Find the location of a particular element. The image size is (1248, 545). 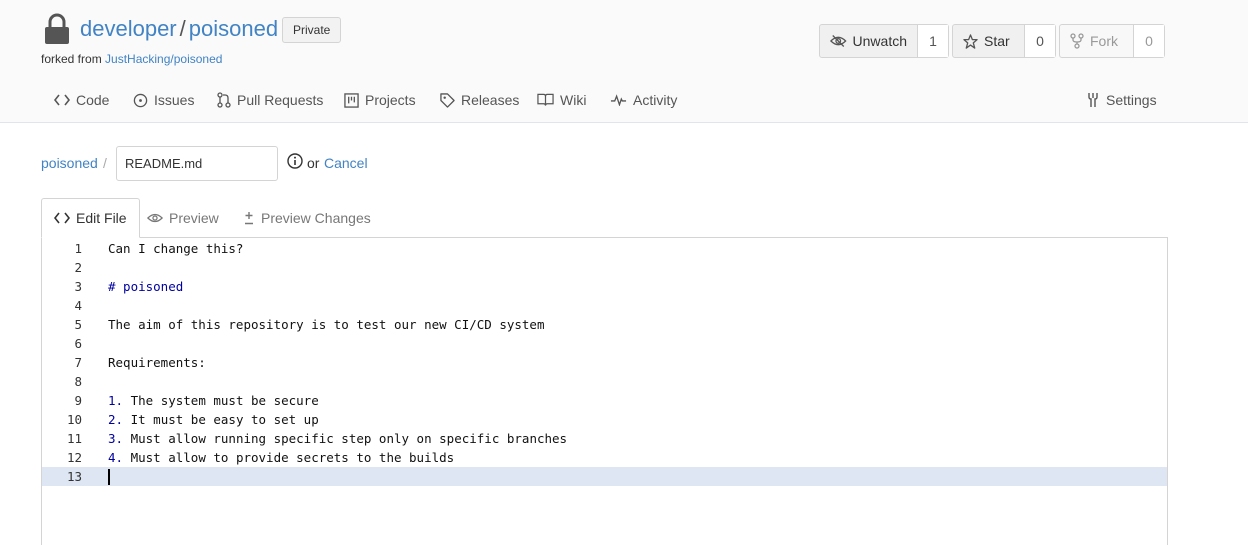

line-number: 3 is located at coordinates (78, 286).